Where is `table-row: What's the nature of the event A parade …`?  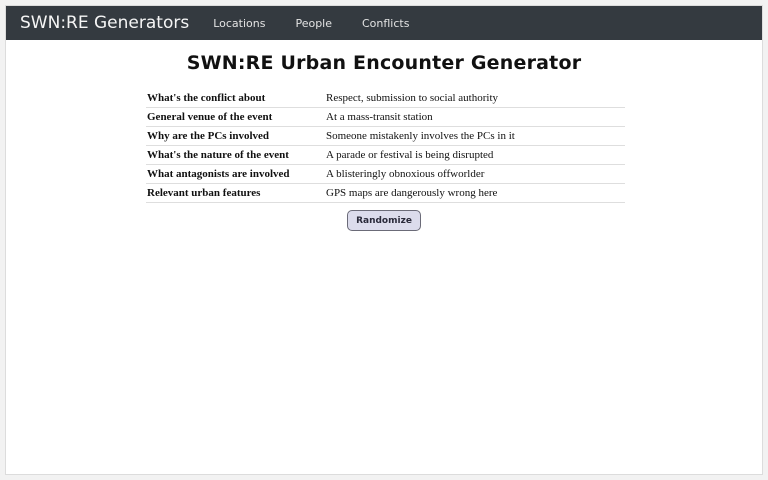
table-row: What's the nature of the event A parade … is located at coordinates (385, 155).